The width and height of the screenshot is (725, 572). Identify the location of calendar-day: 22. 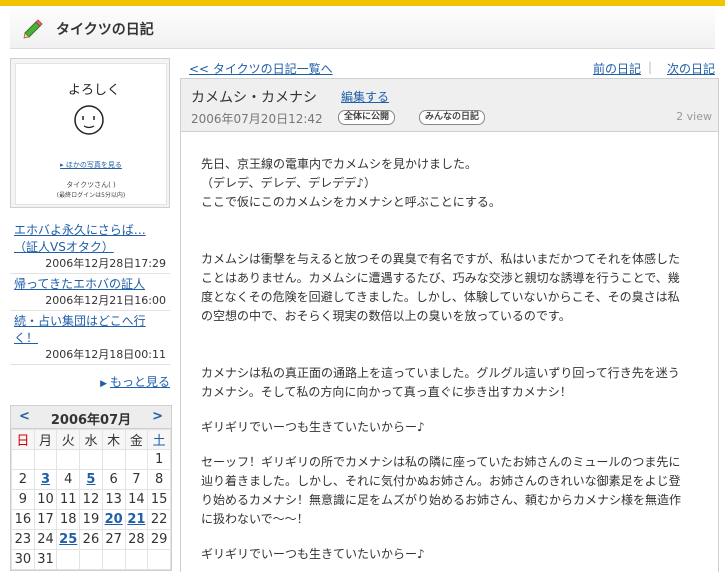
(159, 519).